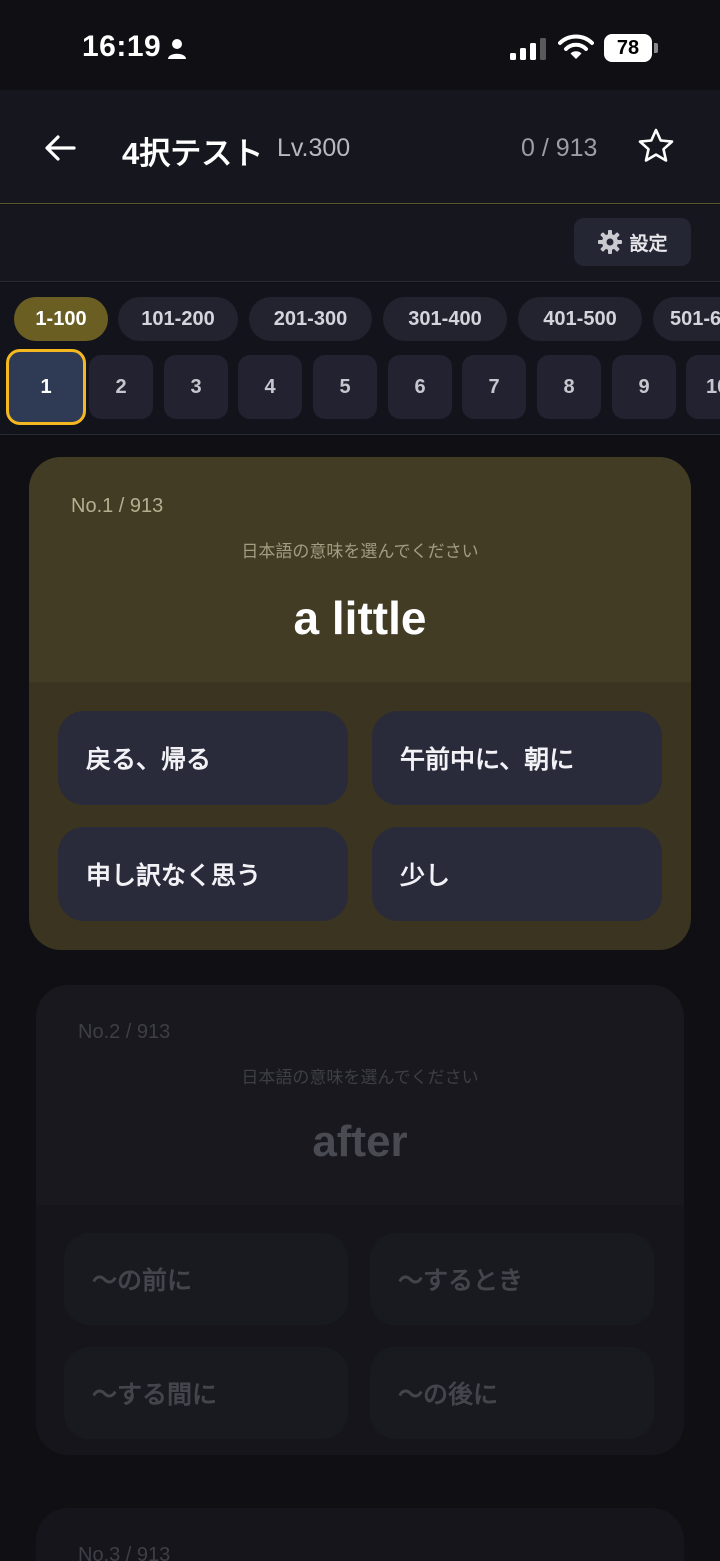  What do you see at coordinates (656, 48) in the screenshot?
I see `battery-cap` at bounding box center [656, 48].